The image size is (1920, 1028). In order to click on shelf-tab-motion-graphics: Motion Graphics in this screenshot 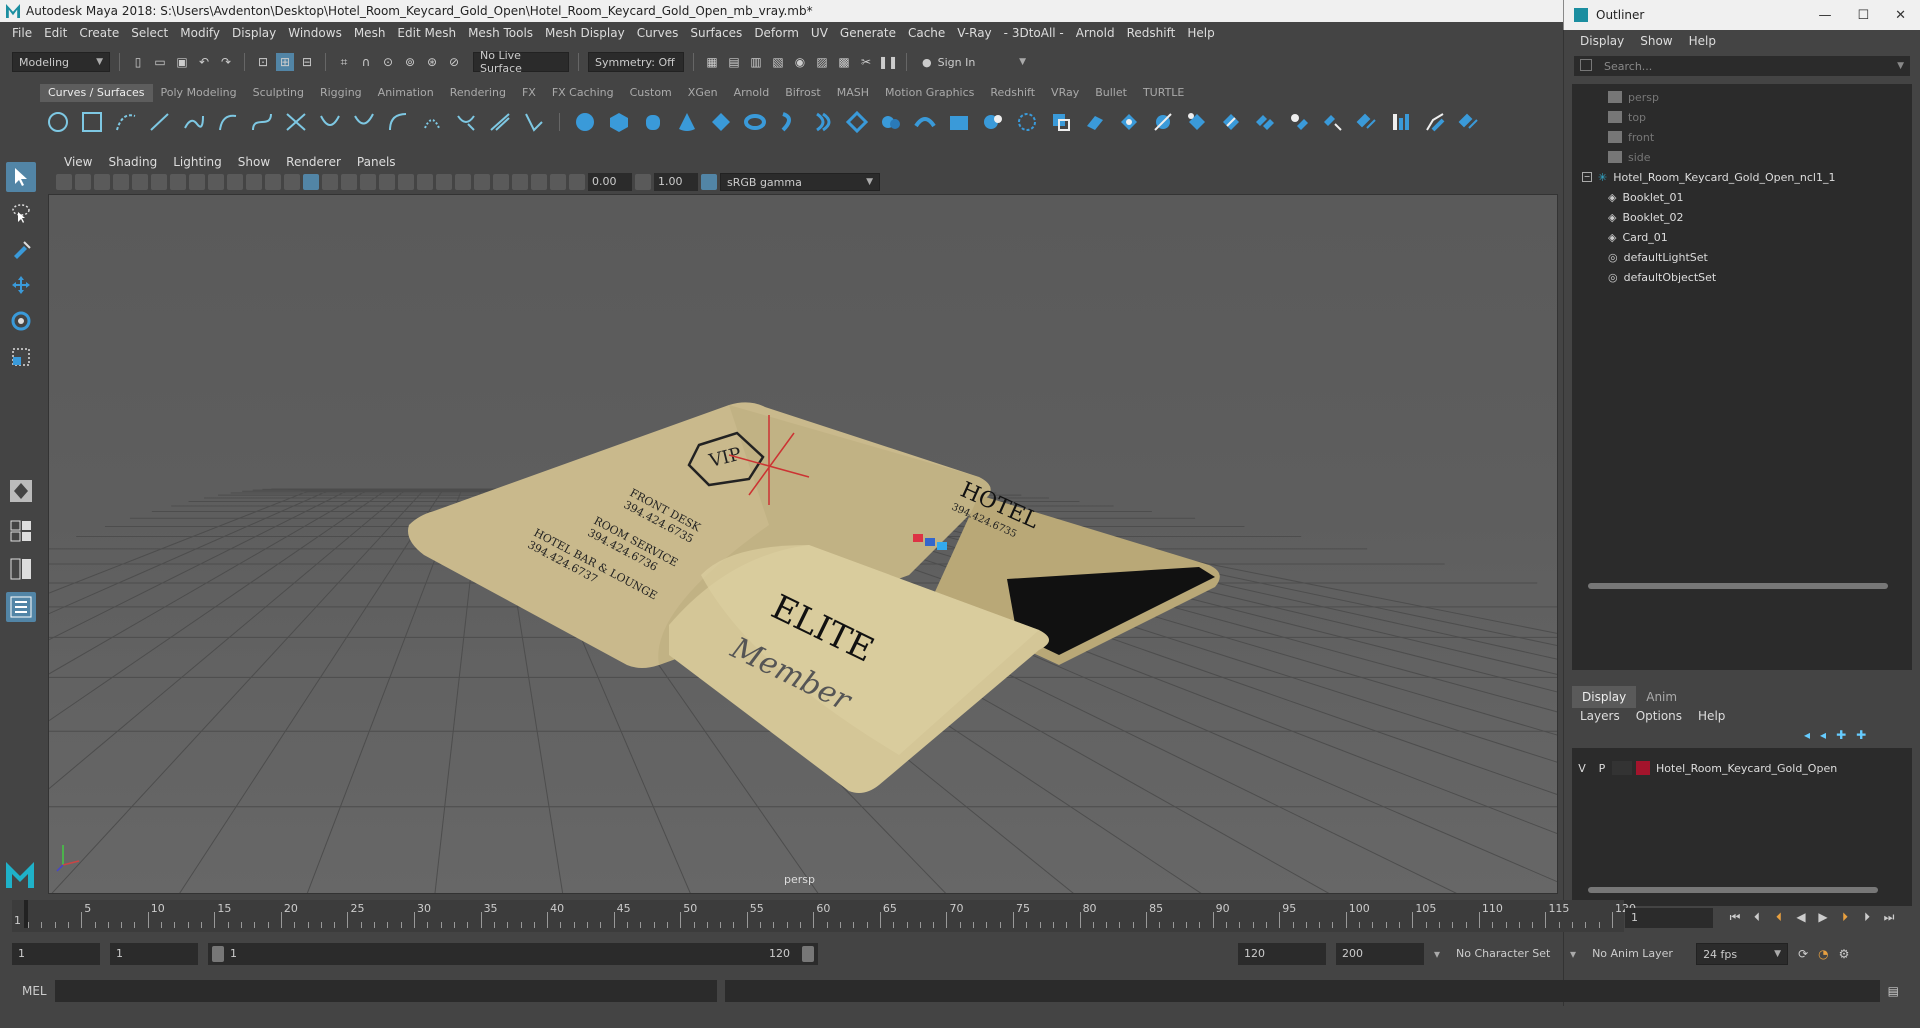, I will do `click(929, 93)`.